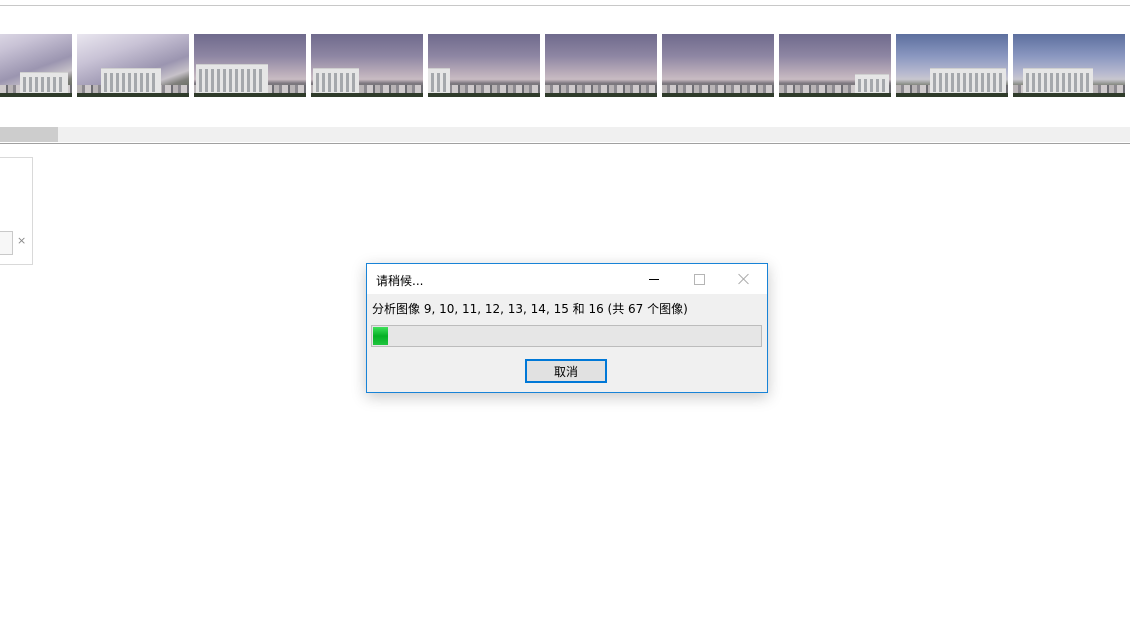 This screenshot has width=1130, height=624. I want to click on progress-fill, so click(380, 336).